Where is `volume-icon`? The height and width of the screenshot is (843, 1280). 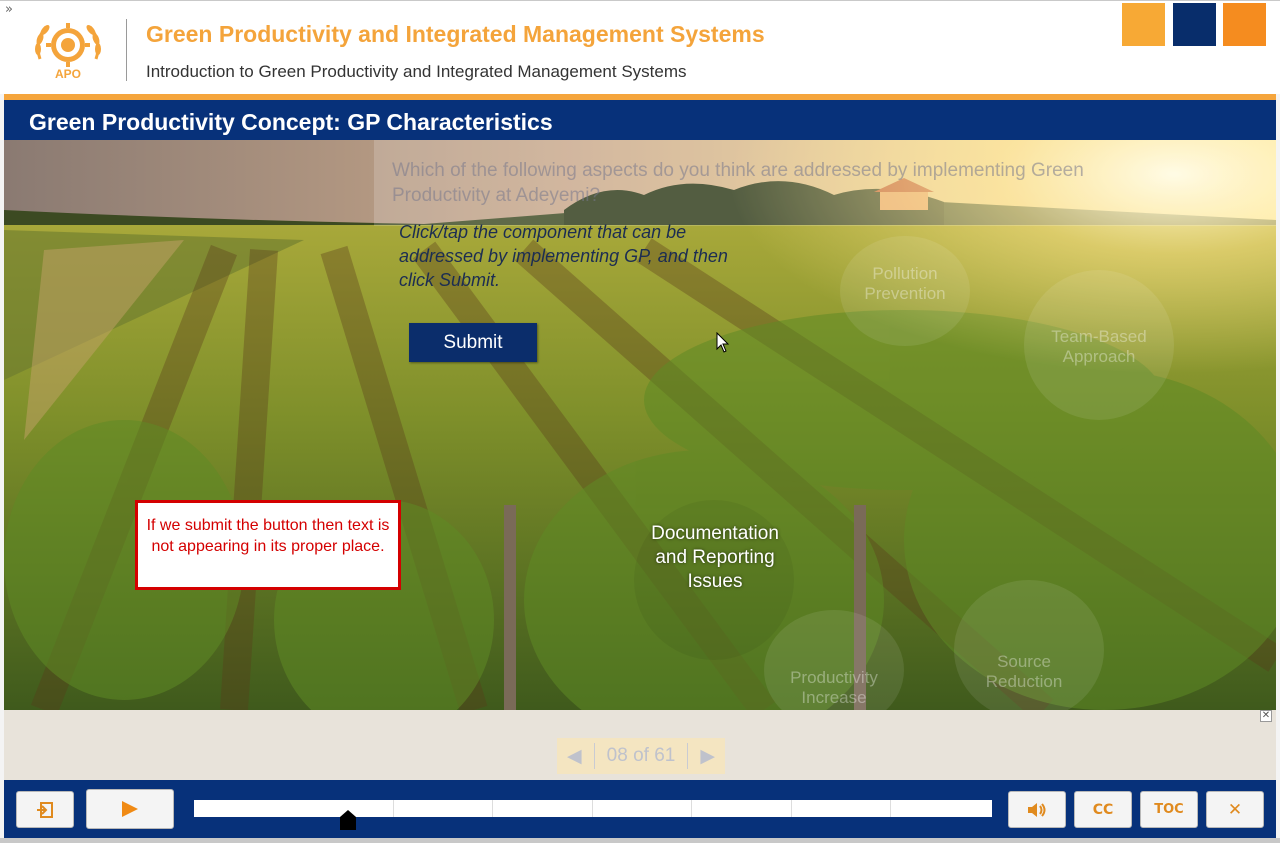 volume-icon is located at coordinates (1037, 809).